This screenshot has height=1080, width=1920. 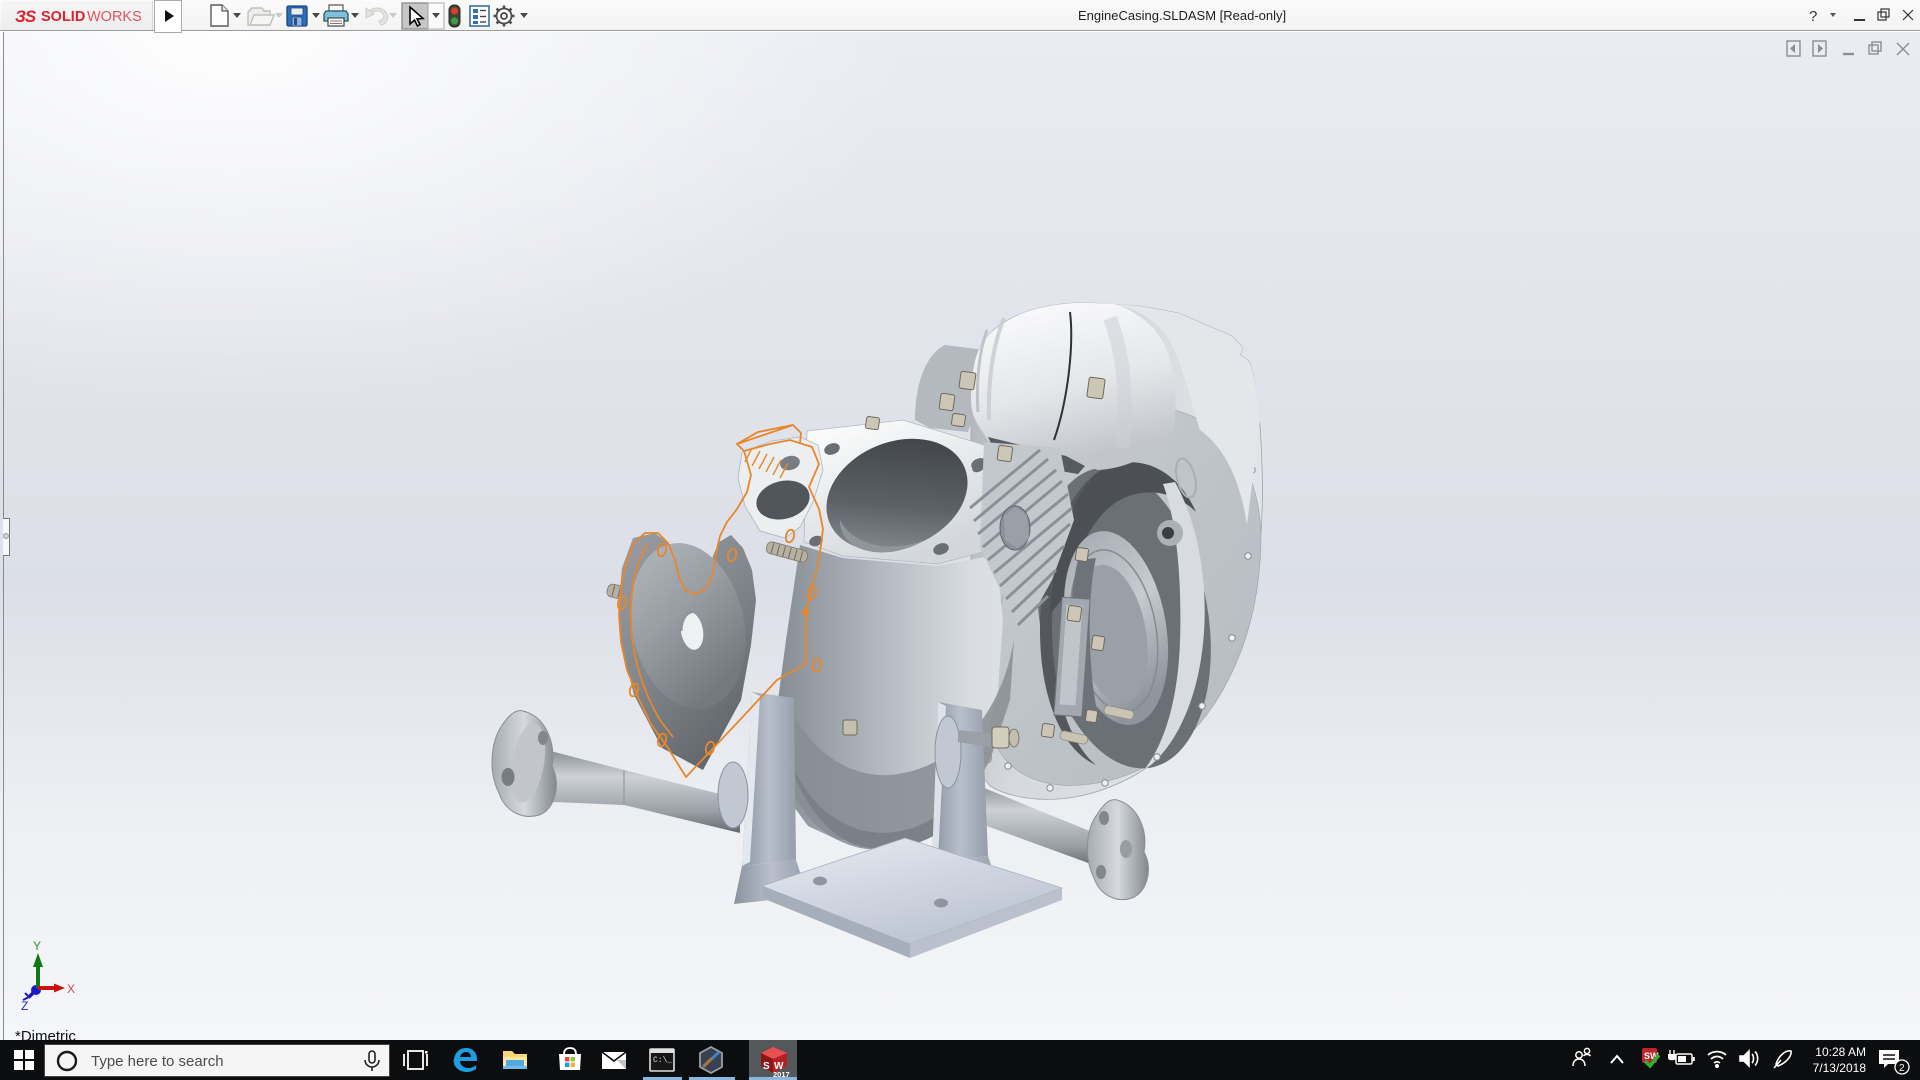 I want to click on svg-text: Z, so click(x=24, y=1006).